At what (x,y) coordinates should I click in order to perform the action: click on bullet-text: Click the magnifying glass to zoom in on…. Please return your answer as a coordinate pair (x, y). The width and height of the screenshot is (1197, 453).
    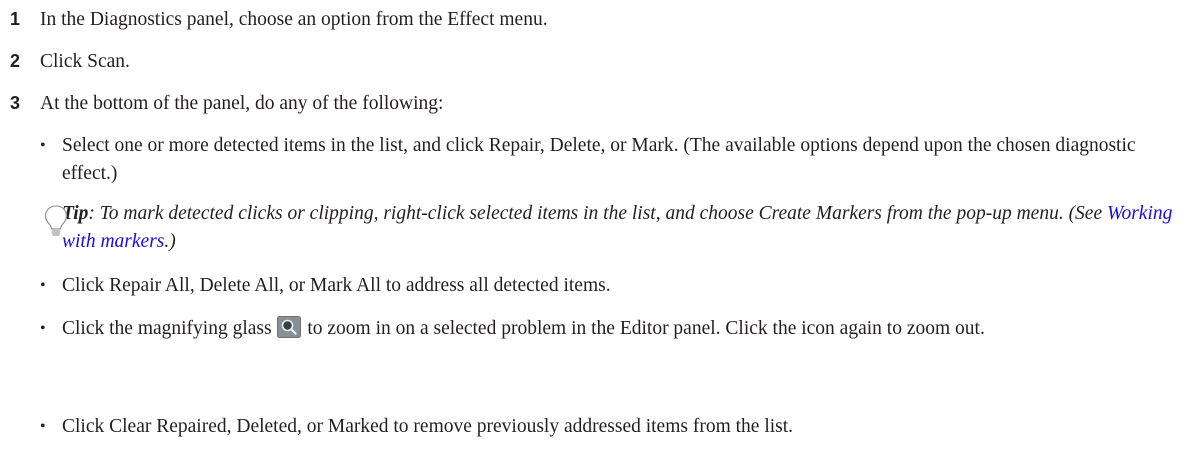
    Looking at the image, I should click on (621, 329).